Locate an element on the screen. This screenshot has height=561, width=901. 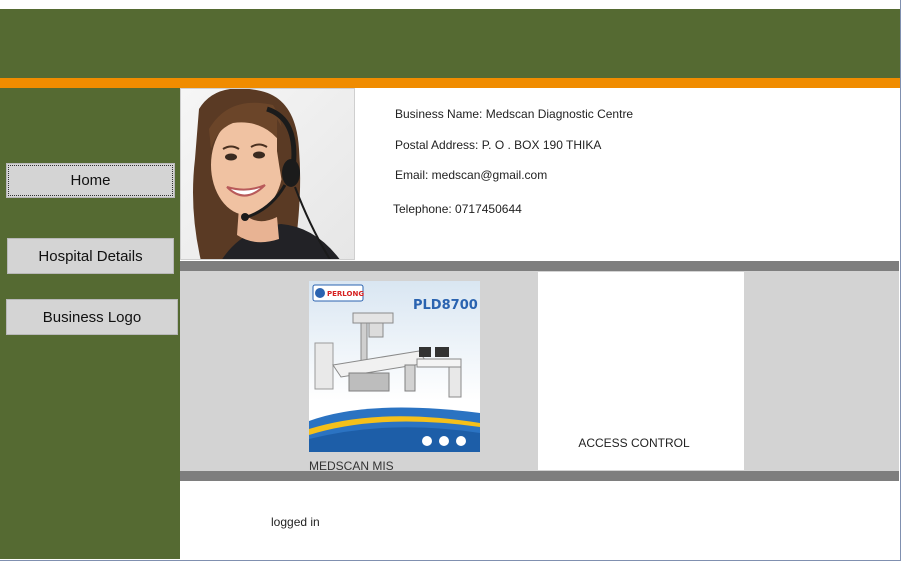
business-name-text: Business Name: Medscan Diagnostic Centre is located at coordinates (514, 114).